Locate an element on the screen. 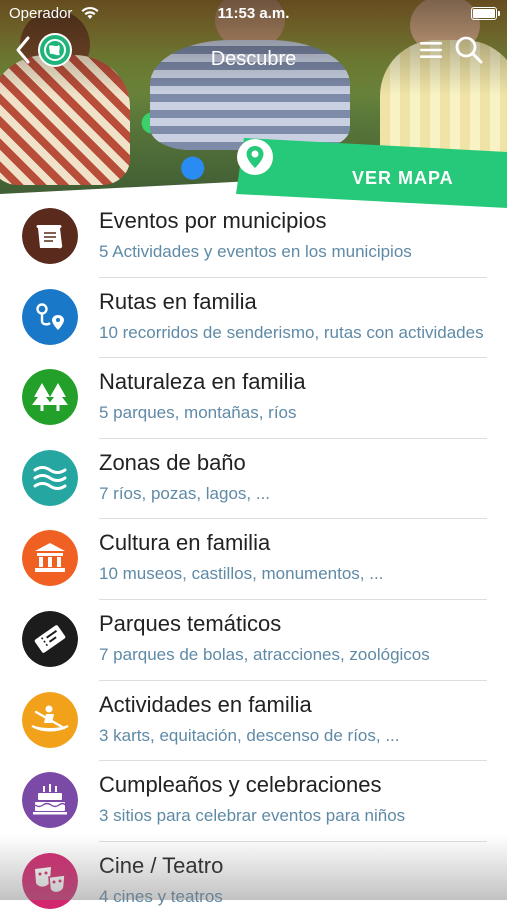 The height and width of the screenshot is (922, 507). status-time: 11:53 a.m. is located at coordinates (253, 13).